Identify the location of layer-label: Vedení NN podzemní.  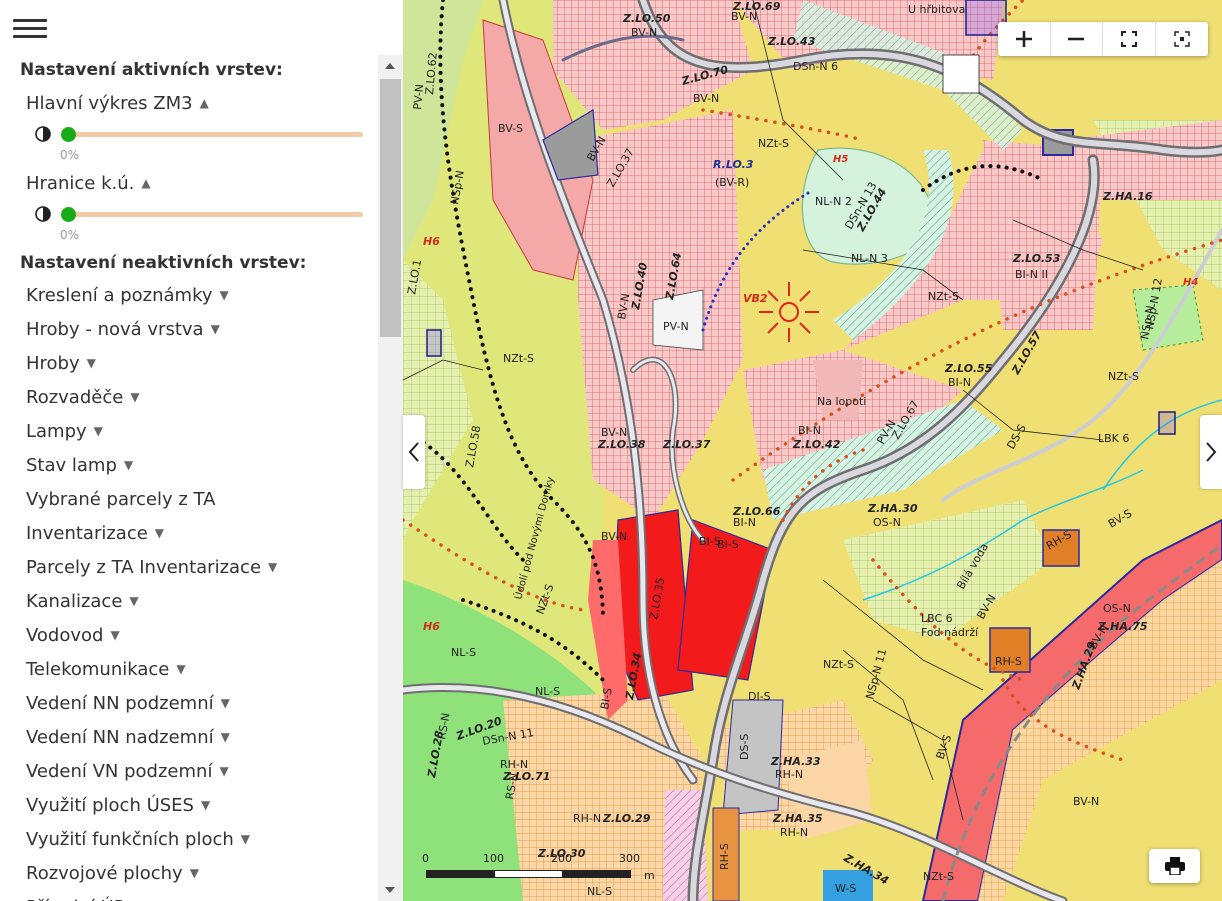
(120, 703).